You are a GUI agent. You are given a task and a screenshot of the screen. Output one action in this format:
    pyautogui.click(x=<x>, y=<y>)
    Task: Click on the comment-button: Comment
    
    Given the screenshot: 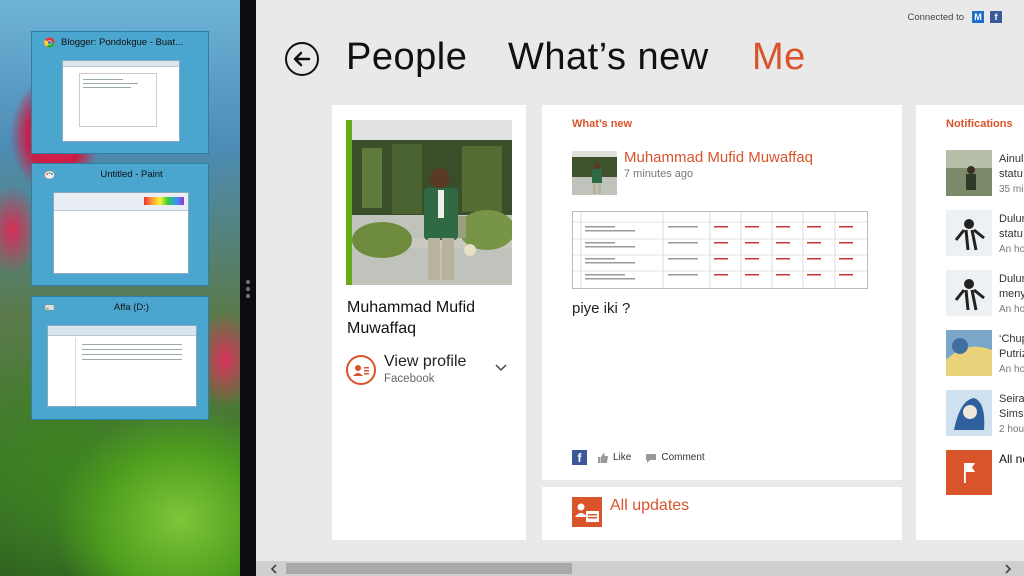 What is the action you would take?
    pyautogui.click(x=675, y=458)
    